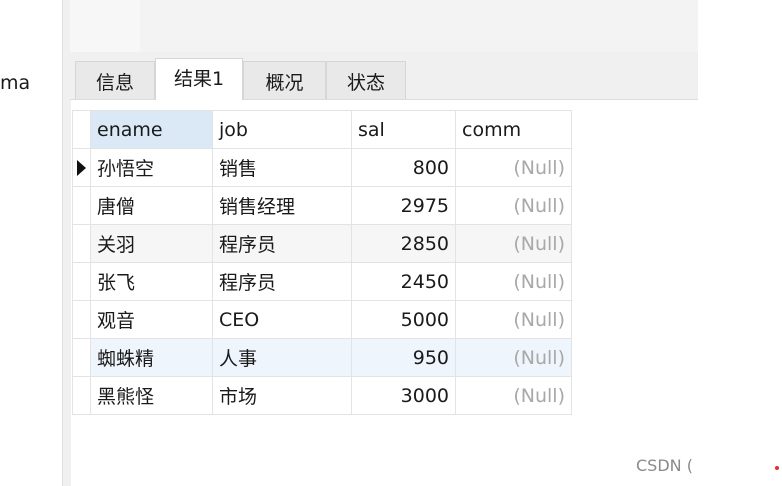 The width and height of the screenshot is (782, 486). I want to click on cell-sal: 3000, so click(403, 395).